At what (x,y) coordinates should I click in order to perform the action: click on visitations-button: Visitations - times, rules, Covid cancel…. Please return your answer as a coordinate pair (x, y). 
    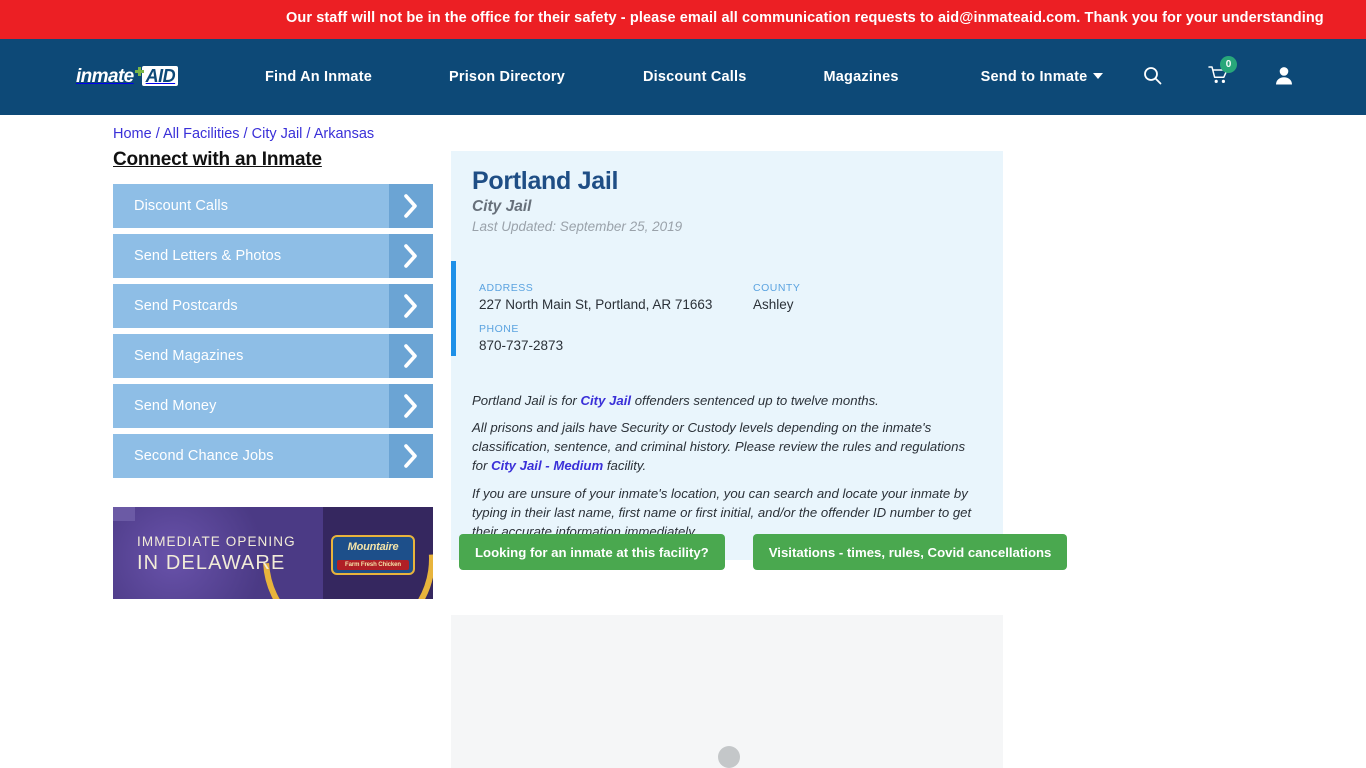
    Looking at the image, I should click on (910, 552).